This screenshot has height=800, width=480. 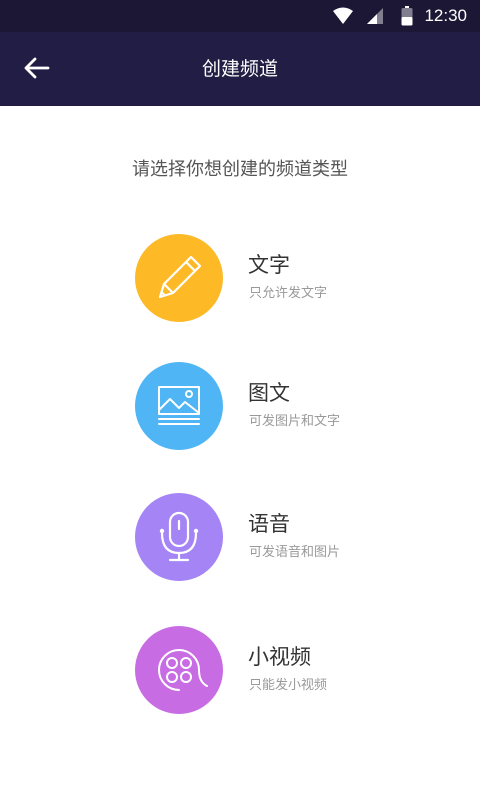 What do you see at coordinates (269, 524) in the screenshot?
I see `option-title: 语音` at bounding box center [269, 524].